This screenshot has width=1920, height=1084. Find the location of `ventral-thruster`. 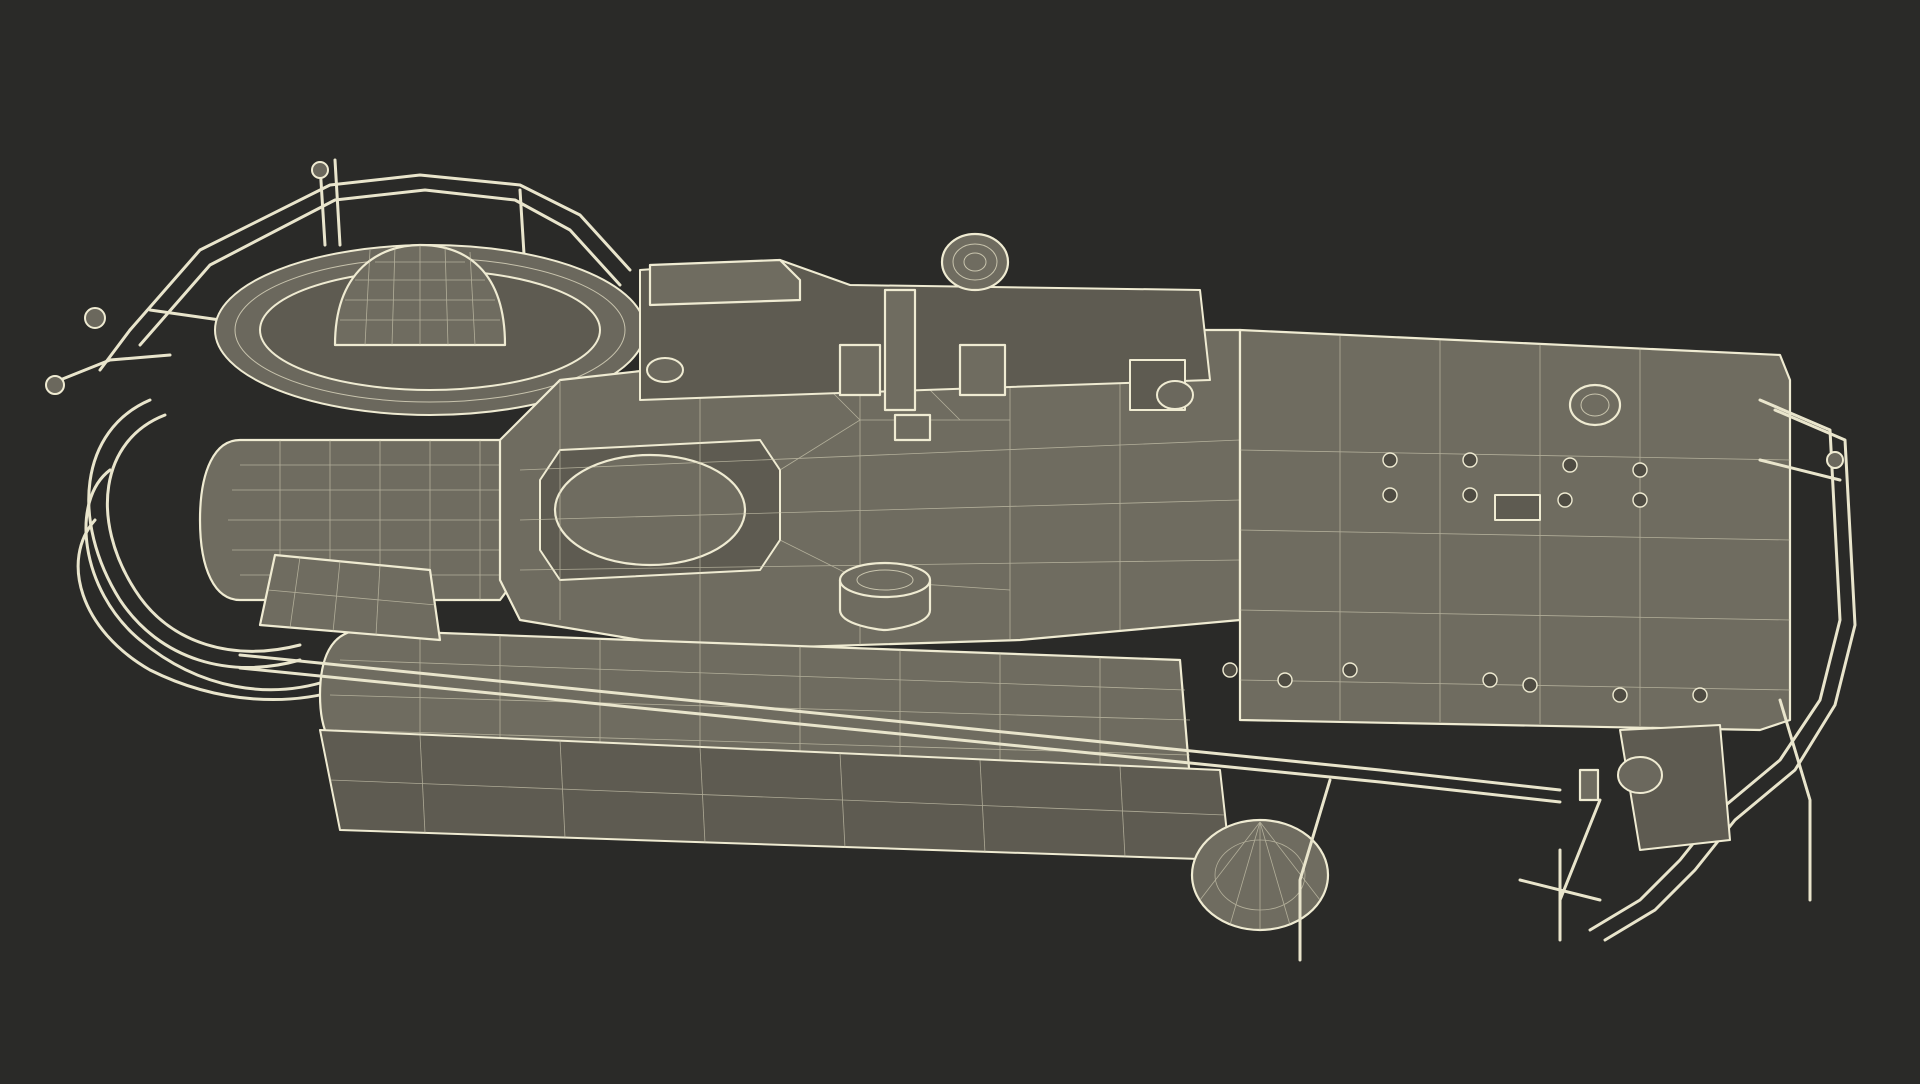

ventral-thruster is located at coordinates (1260, 875).